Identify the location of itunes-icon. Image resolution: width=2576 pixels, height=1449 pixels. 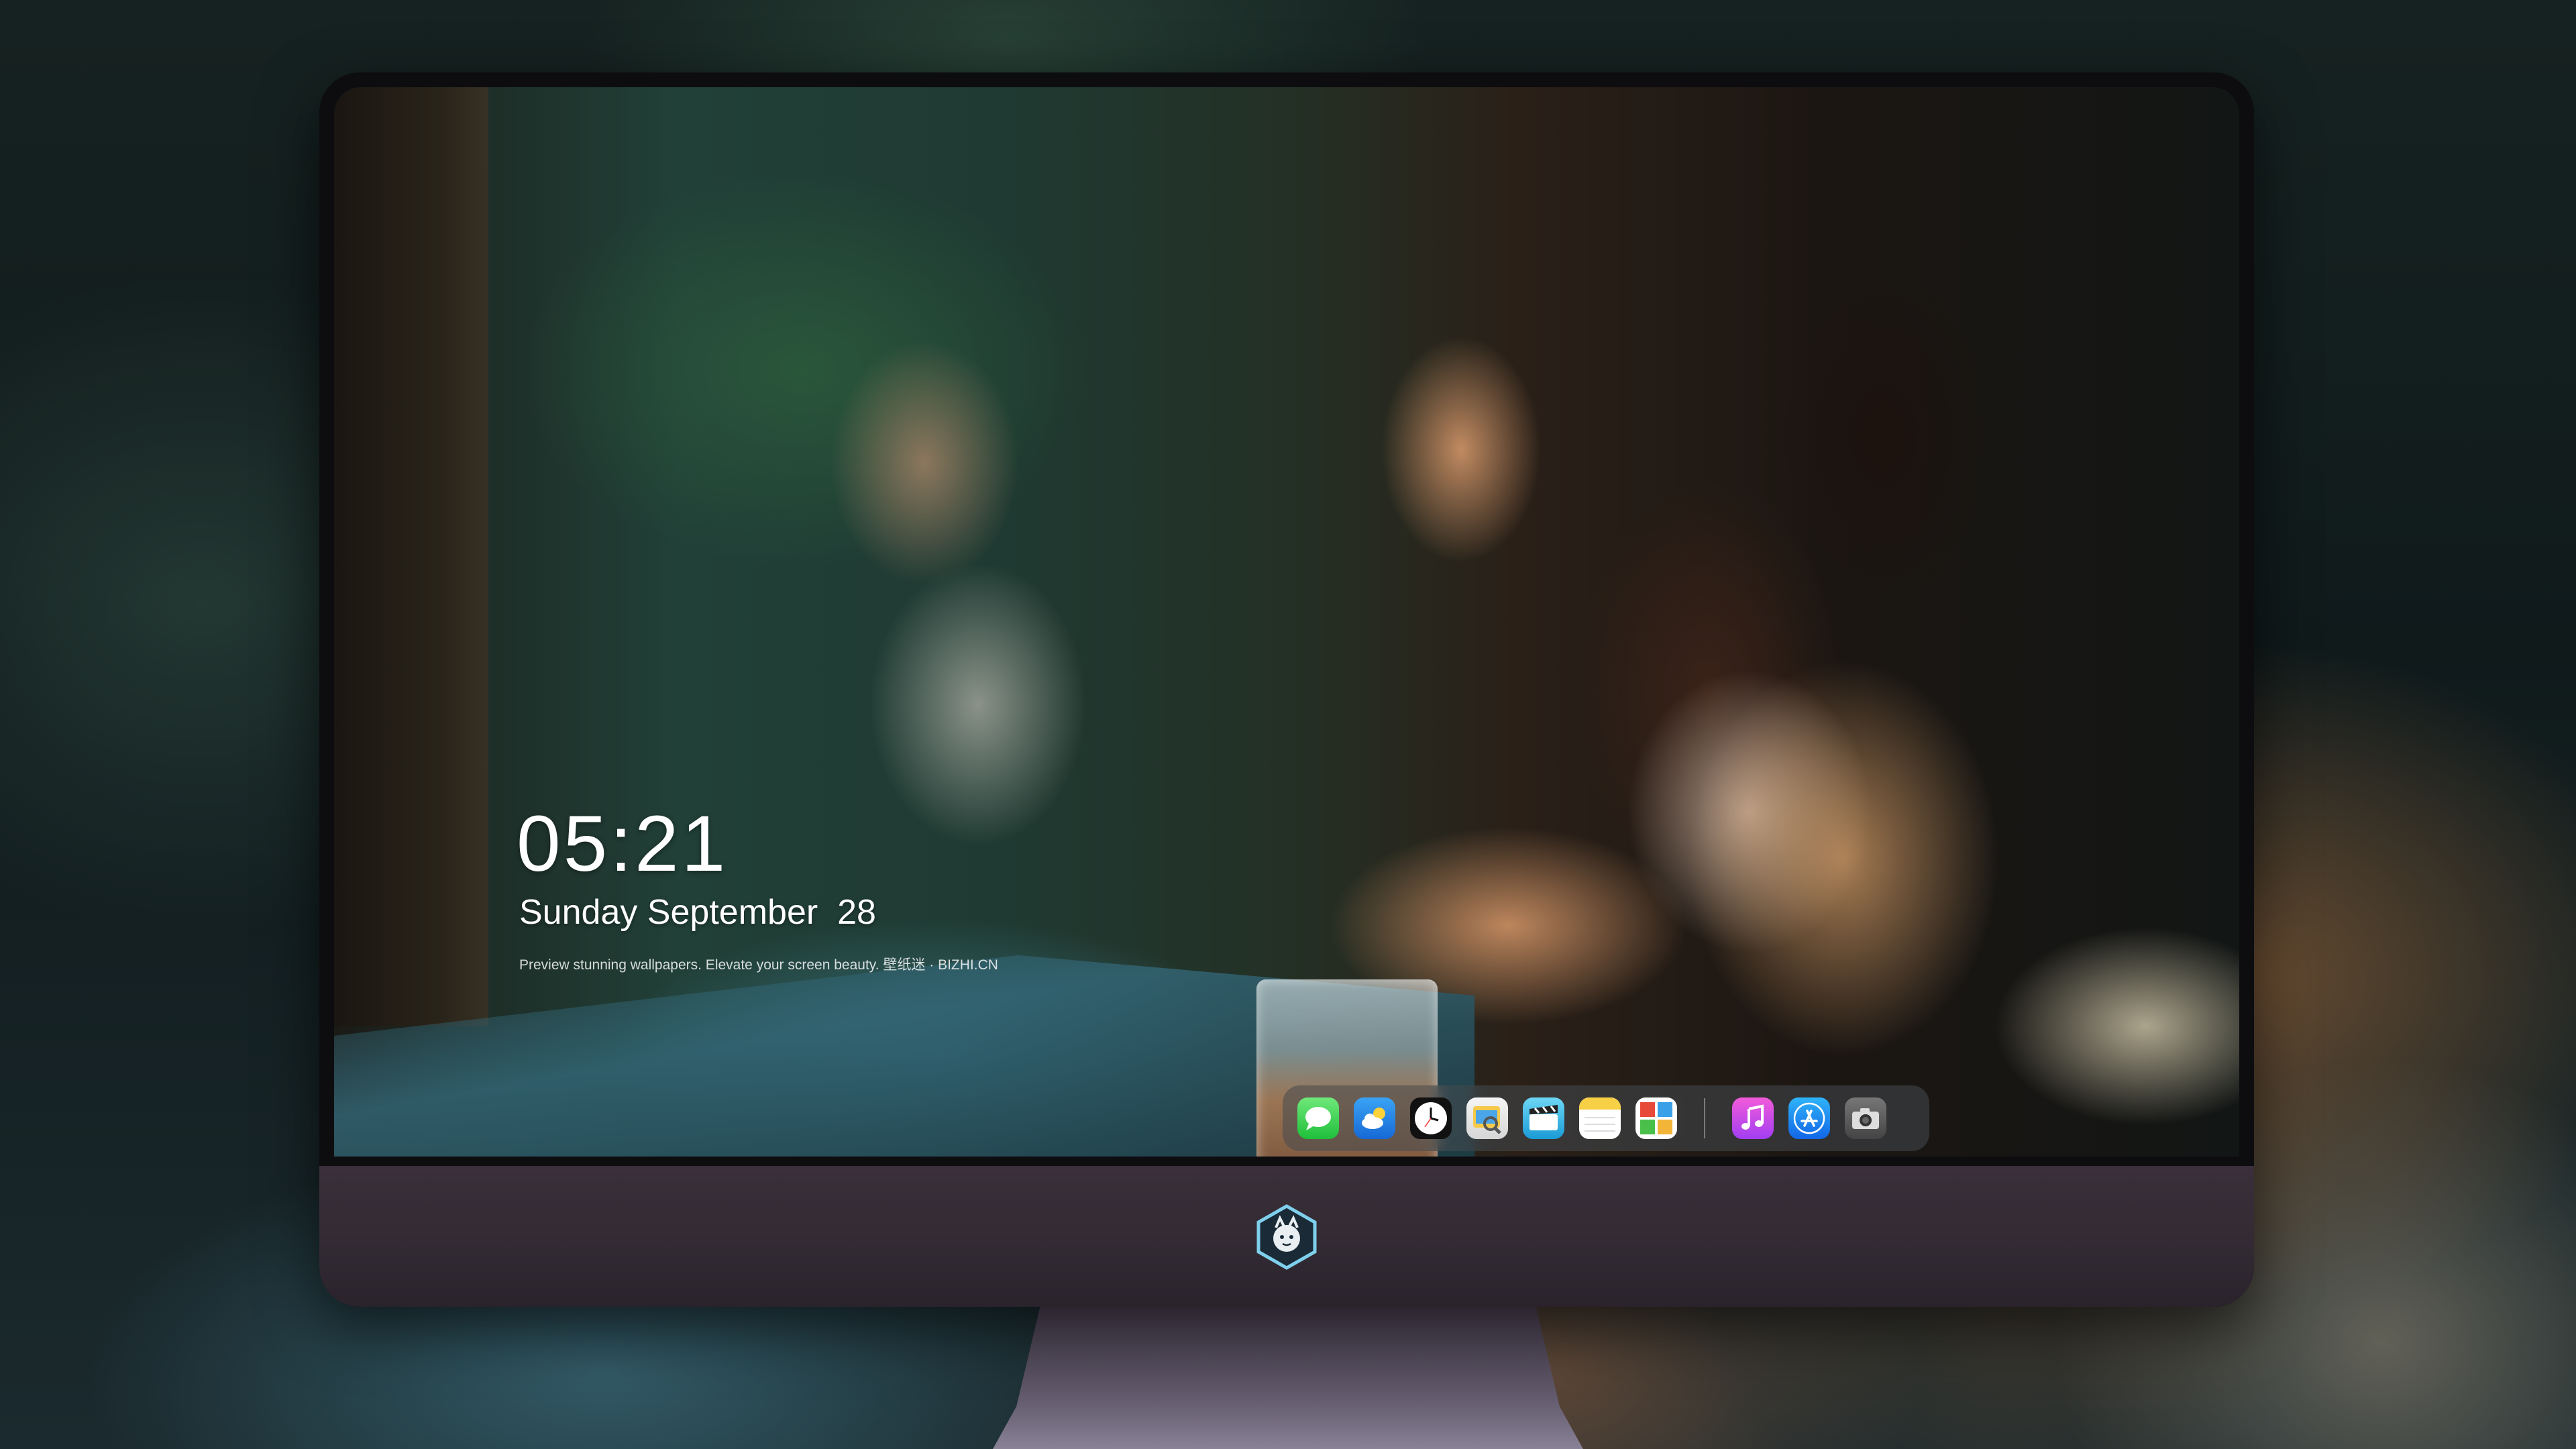
(1753, 1118).